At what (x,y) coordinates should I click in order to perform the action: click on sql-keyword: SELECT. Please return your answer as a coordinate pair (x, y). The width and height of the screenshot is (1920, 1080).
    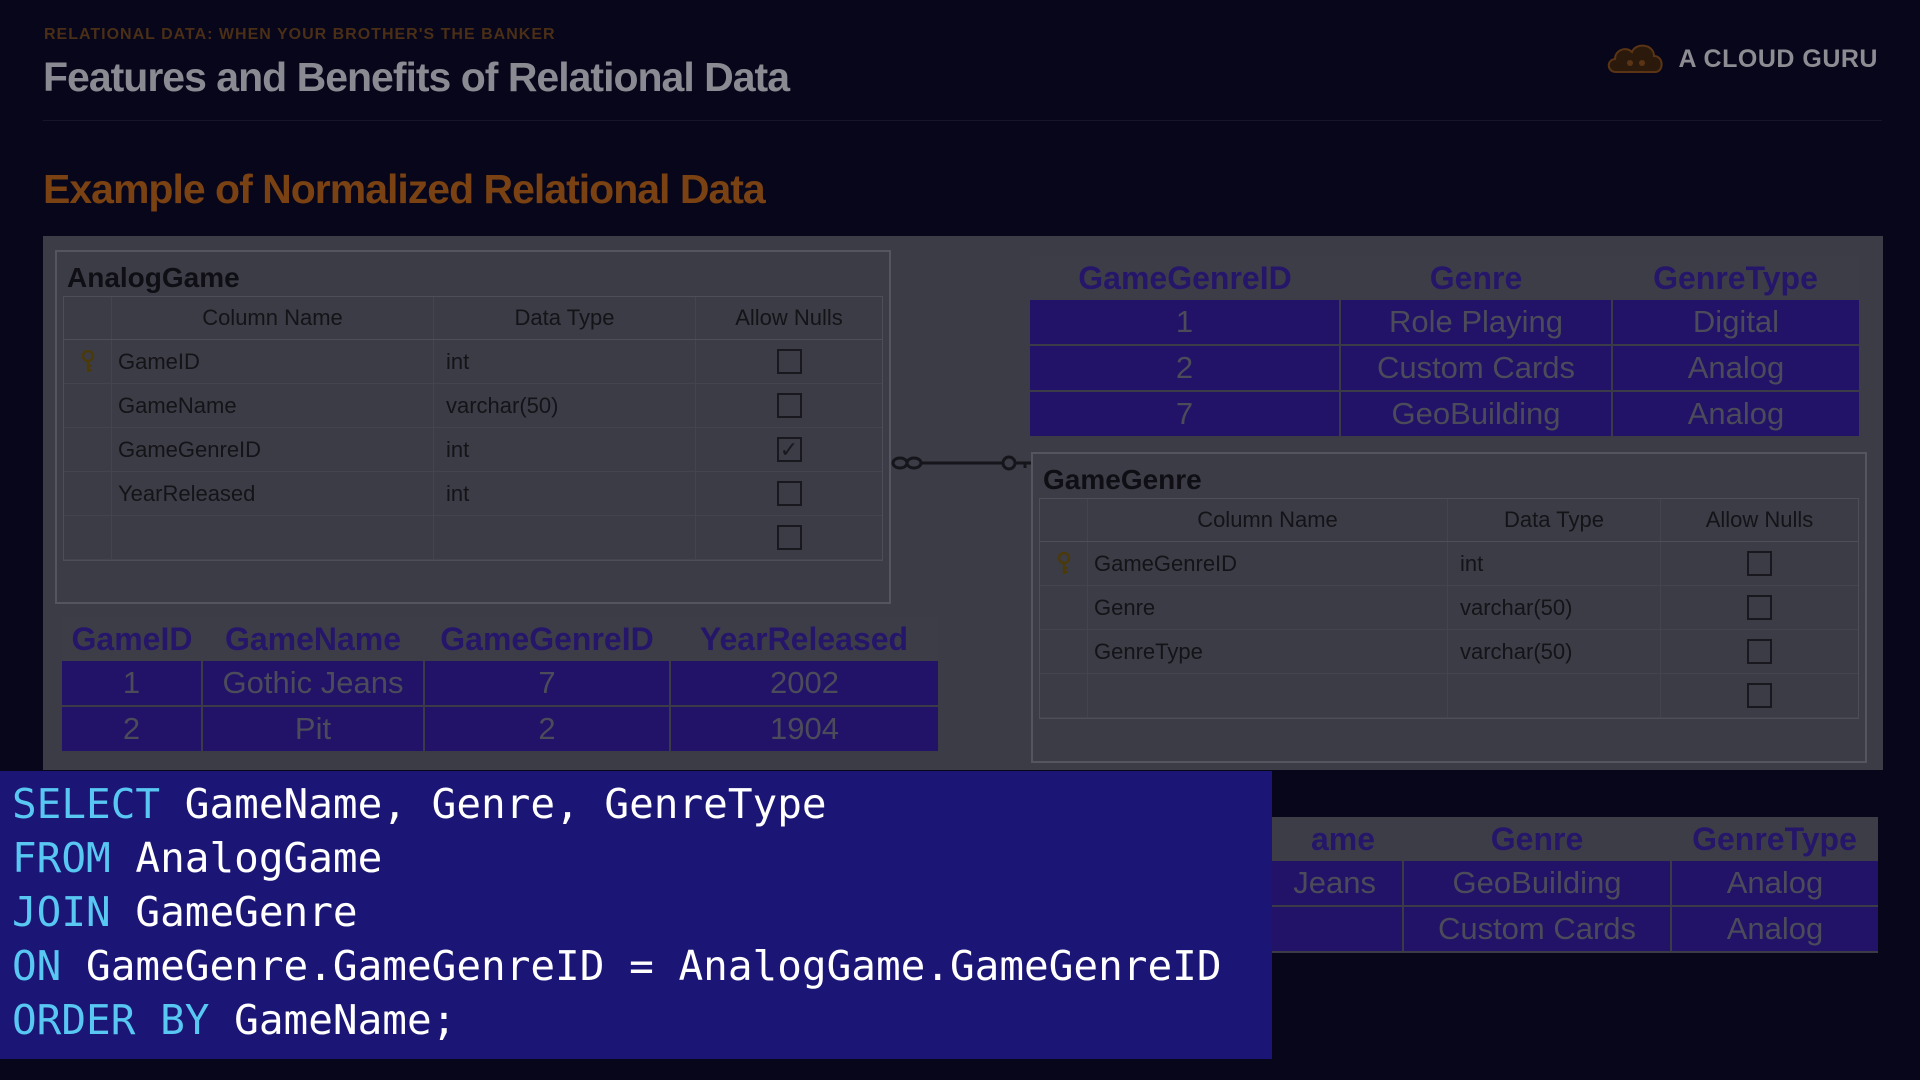
    Looking at the image, I should click on (86, 804).